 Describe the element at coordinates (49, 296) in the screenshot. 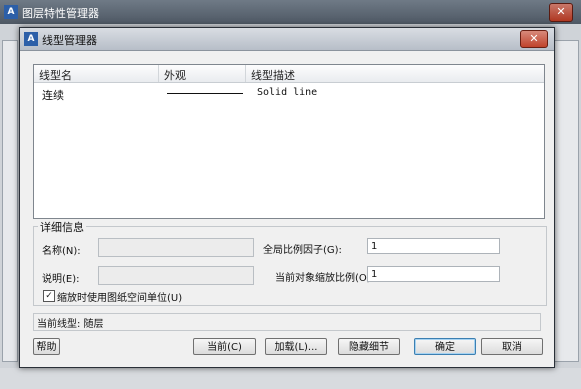

I see `paper-space-units-checkbox: ✓` at that location.